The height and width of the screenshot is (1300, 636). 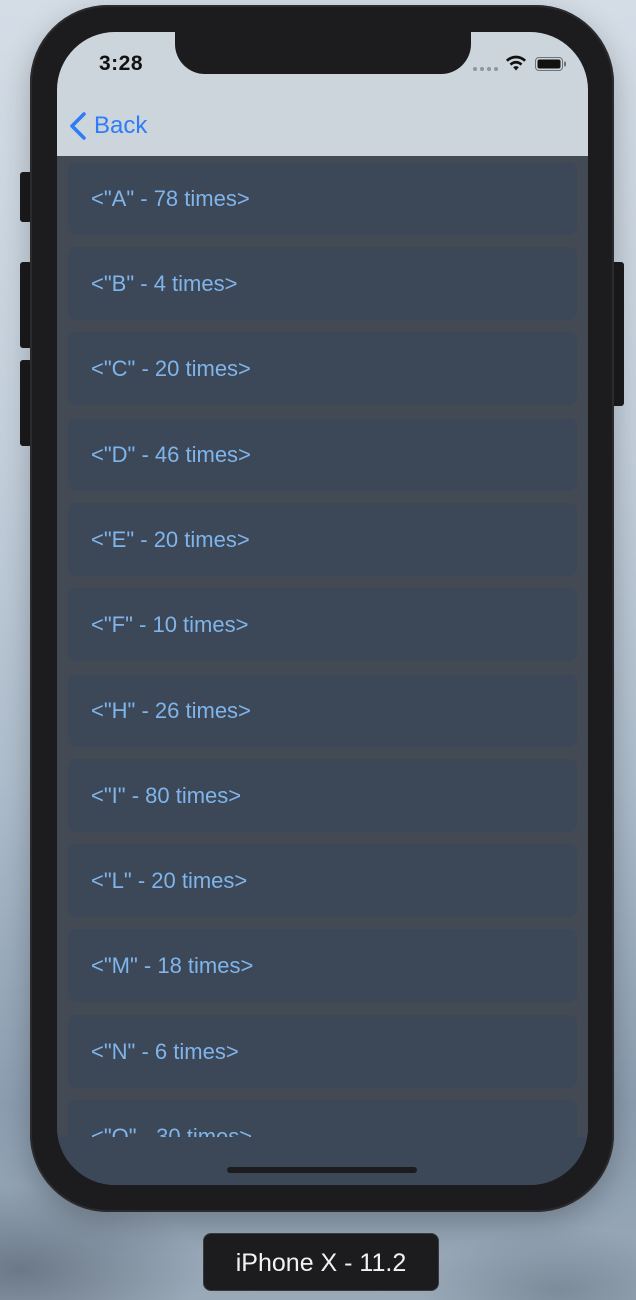 I want to click on list-item-label: <"F" - 10 times>, so click(x=170, y=624).